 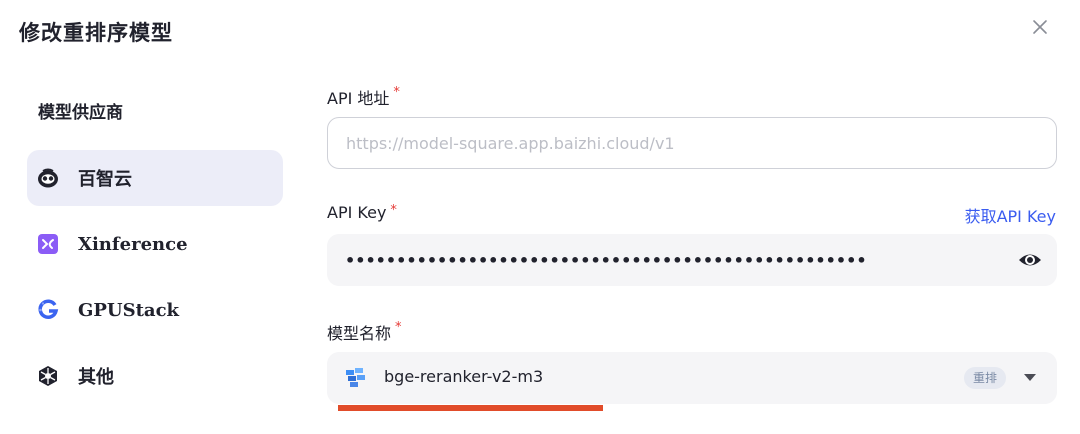 What do you see at coordinates (48, 244) in the screenshot?
I see `xinference-icon` at bounding box center [48, 244].